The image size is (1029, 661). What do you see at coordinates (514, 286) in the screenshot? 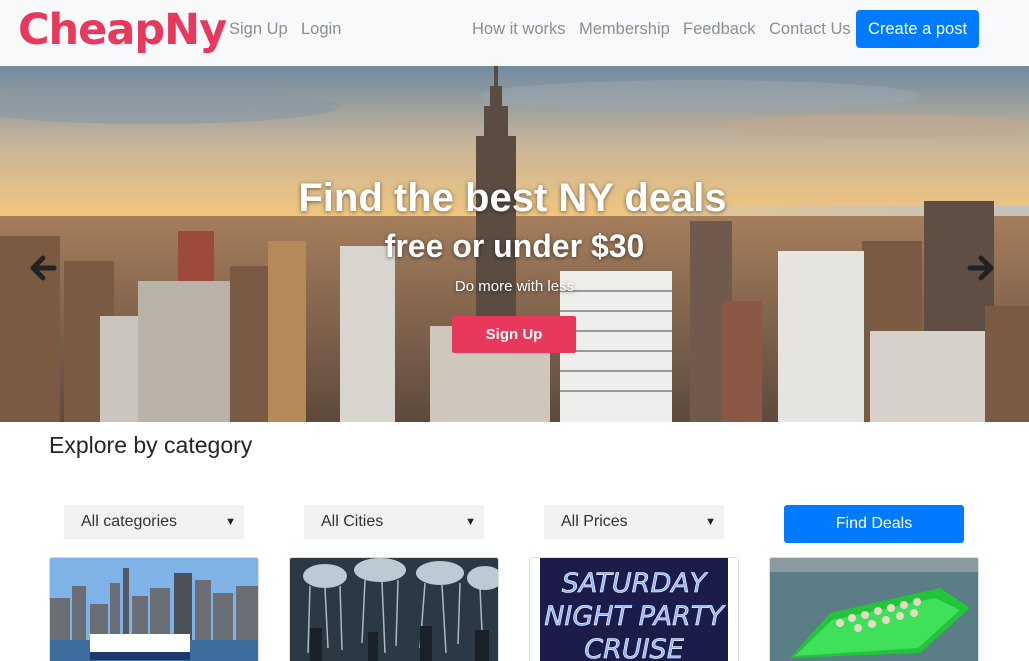
I see `hero-tagline: Do more with less` at bounding box center [514, 286].